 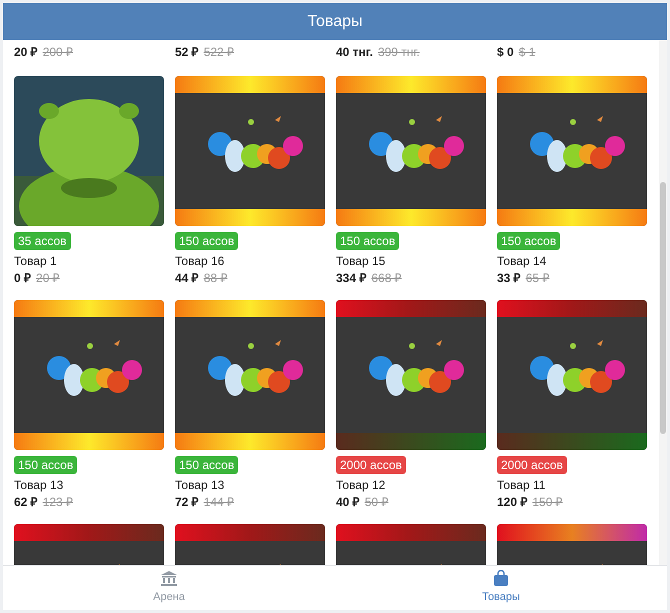 What do you see at coordinates (361, 485) in the screenshot?
I see `product-name: Товар 12` at bounding box center [361, 485].